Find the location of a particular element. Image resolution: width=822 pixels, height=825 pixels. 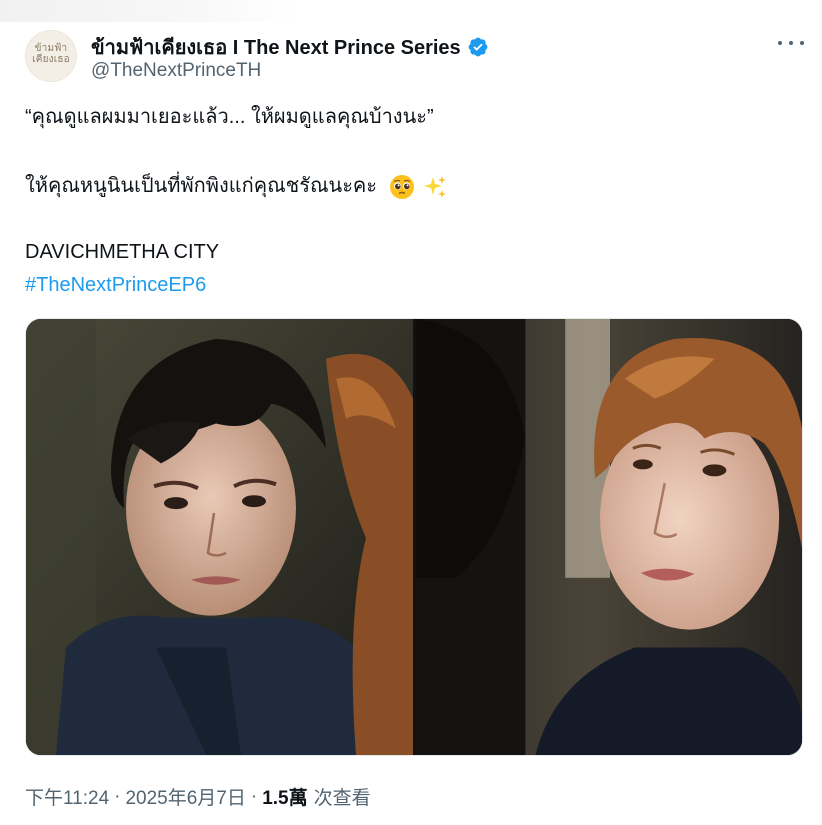

views-label: 次查看 is located at coordinates (342, 798).